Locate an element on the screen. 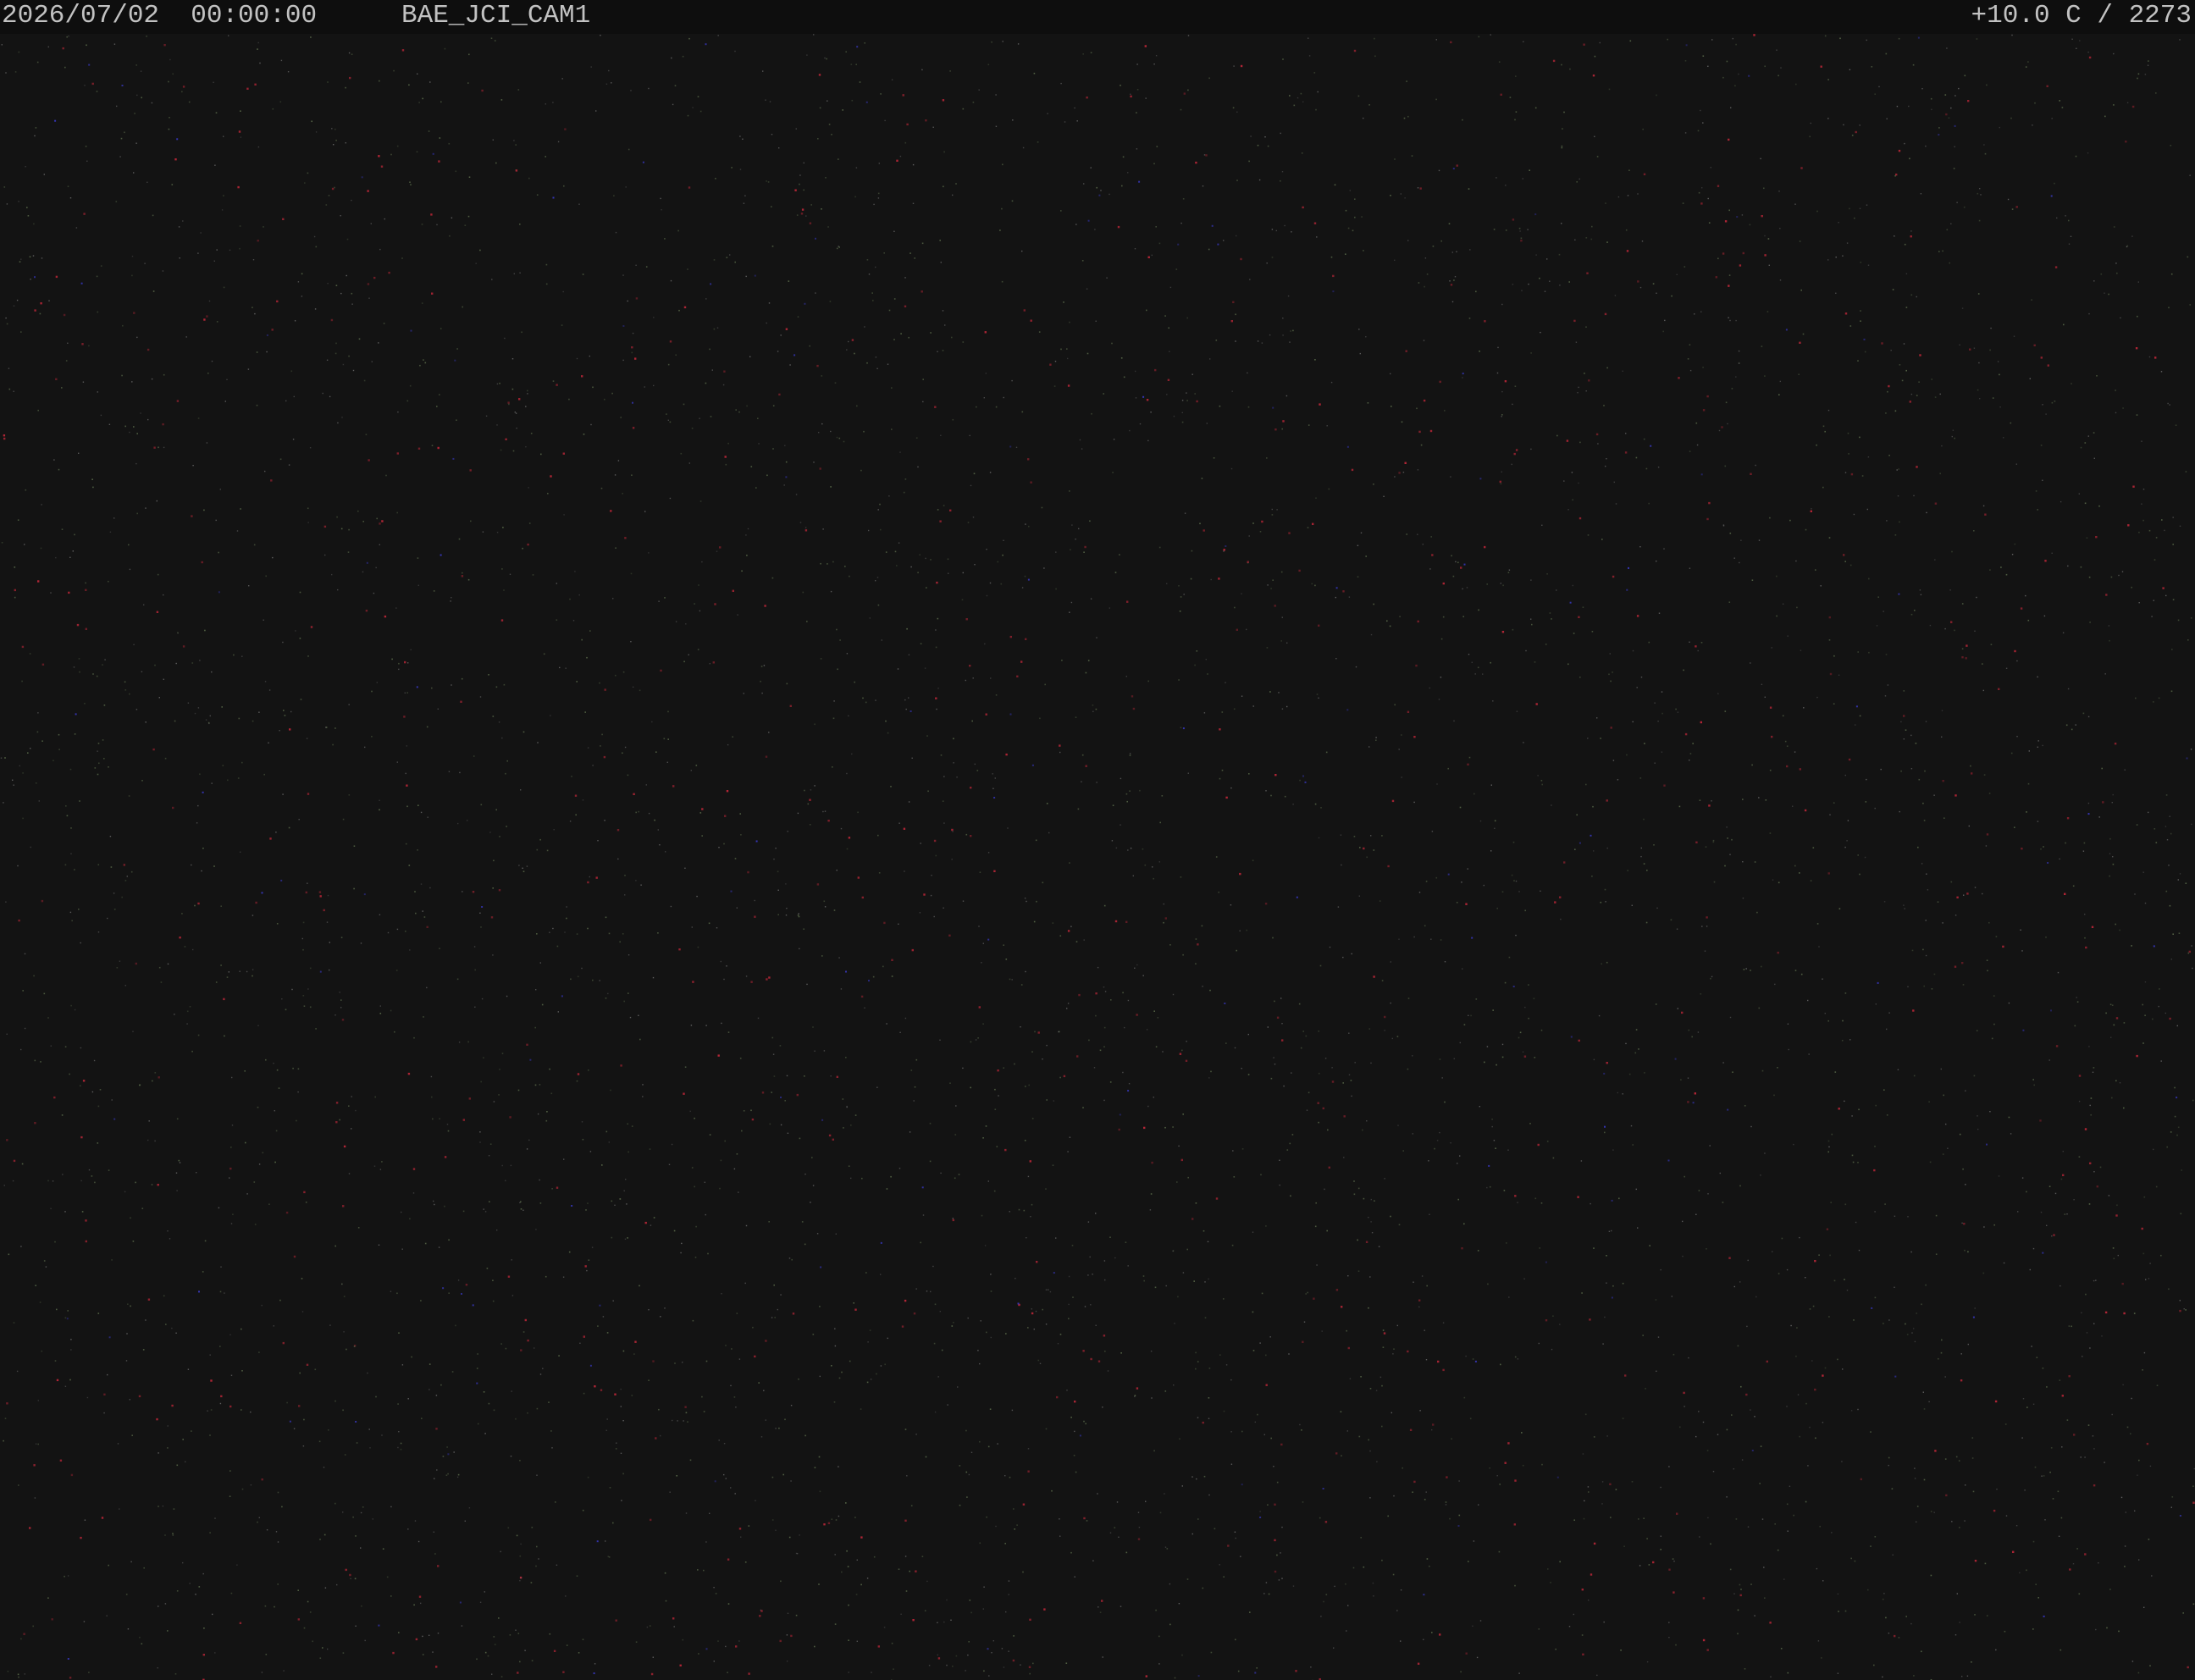  timestamp-label: 2026/07/02 00:00:00 is located at coordinates (160, 15).